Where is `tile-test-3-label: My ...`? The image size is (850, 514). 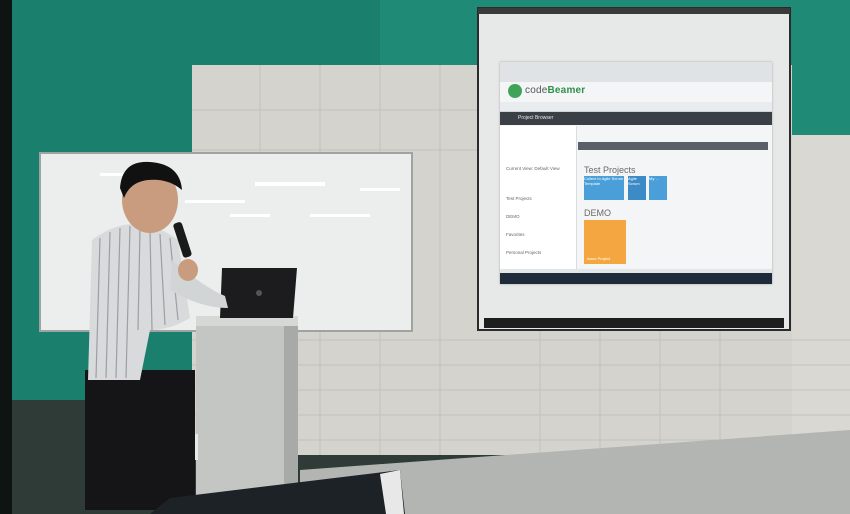 tile-test-3-label: My ... is located at coordinates (654, 178).